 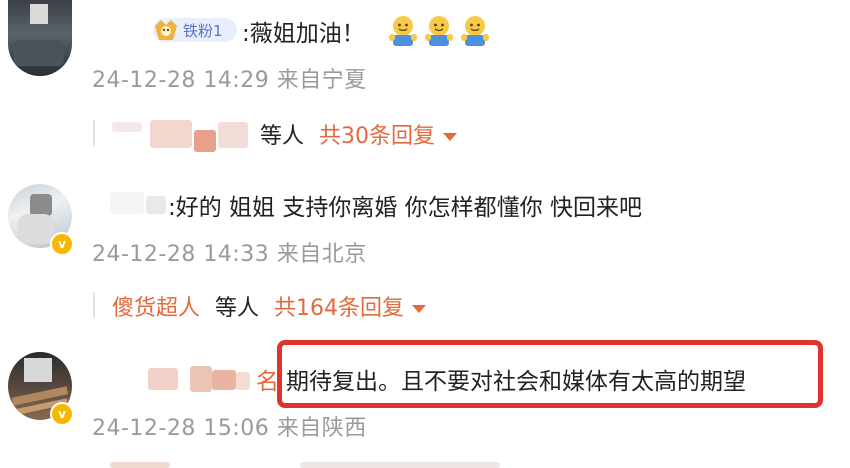 I want to click on reply-summary: 等人 共30条回复, so click(x=359, y=134).